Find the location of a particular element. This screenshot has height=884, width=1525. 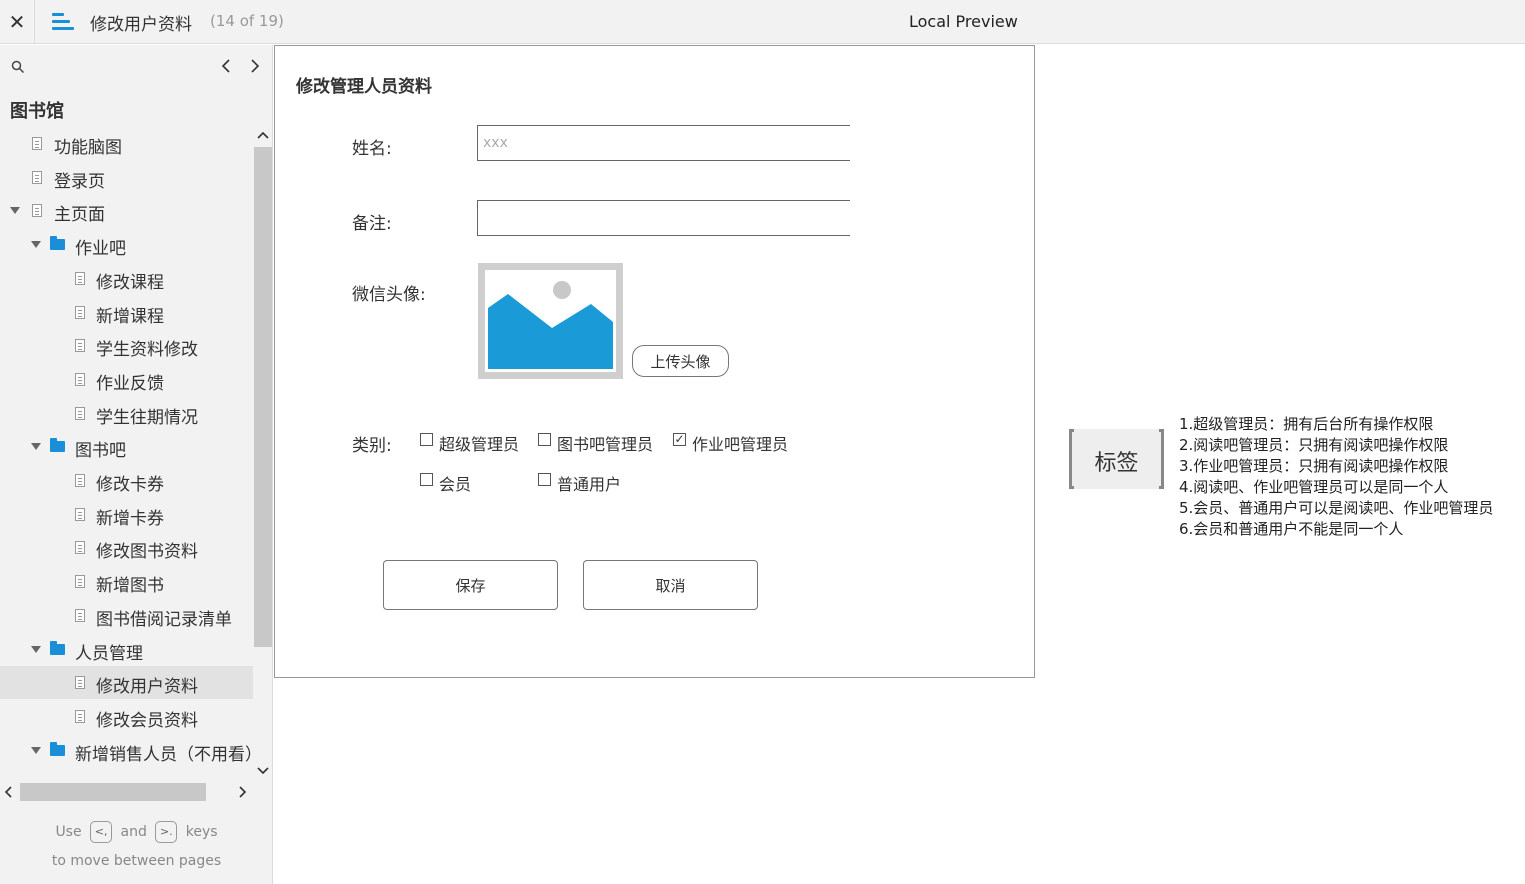

checkbox-box: ✓ is located at coordinates (679, 439).